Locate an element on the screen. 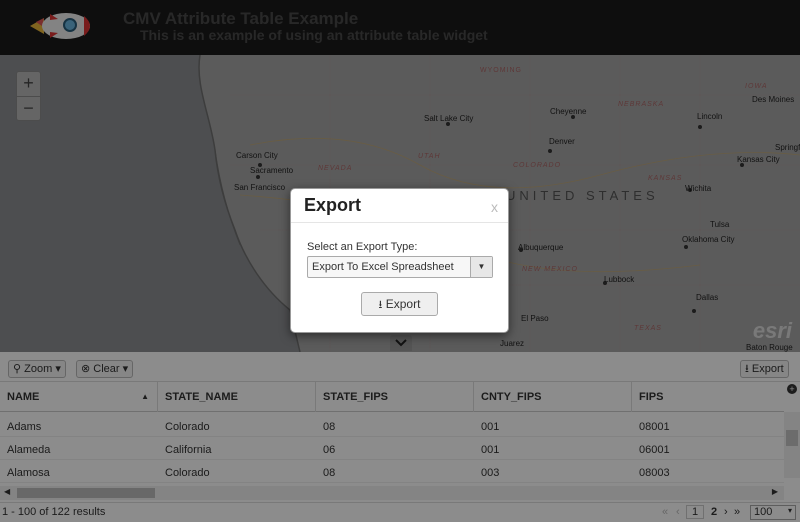 The image size is (800, 522). export-type-label: Select an Export Type: is located at coordinates (362, 247).